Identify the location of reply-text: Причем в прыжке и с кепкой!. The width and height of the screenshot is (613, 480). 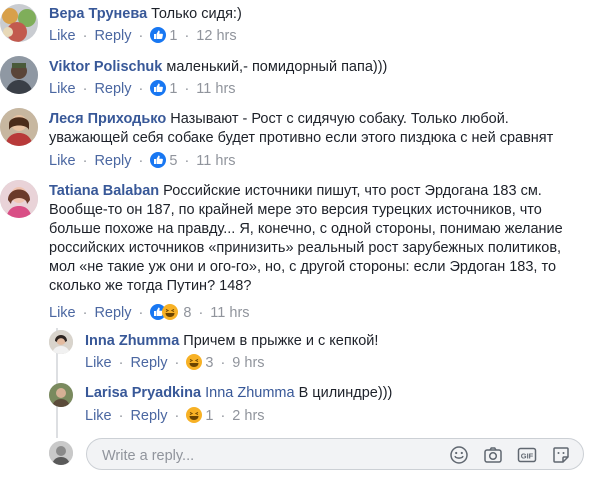
(281, 341).